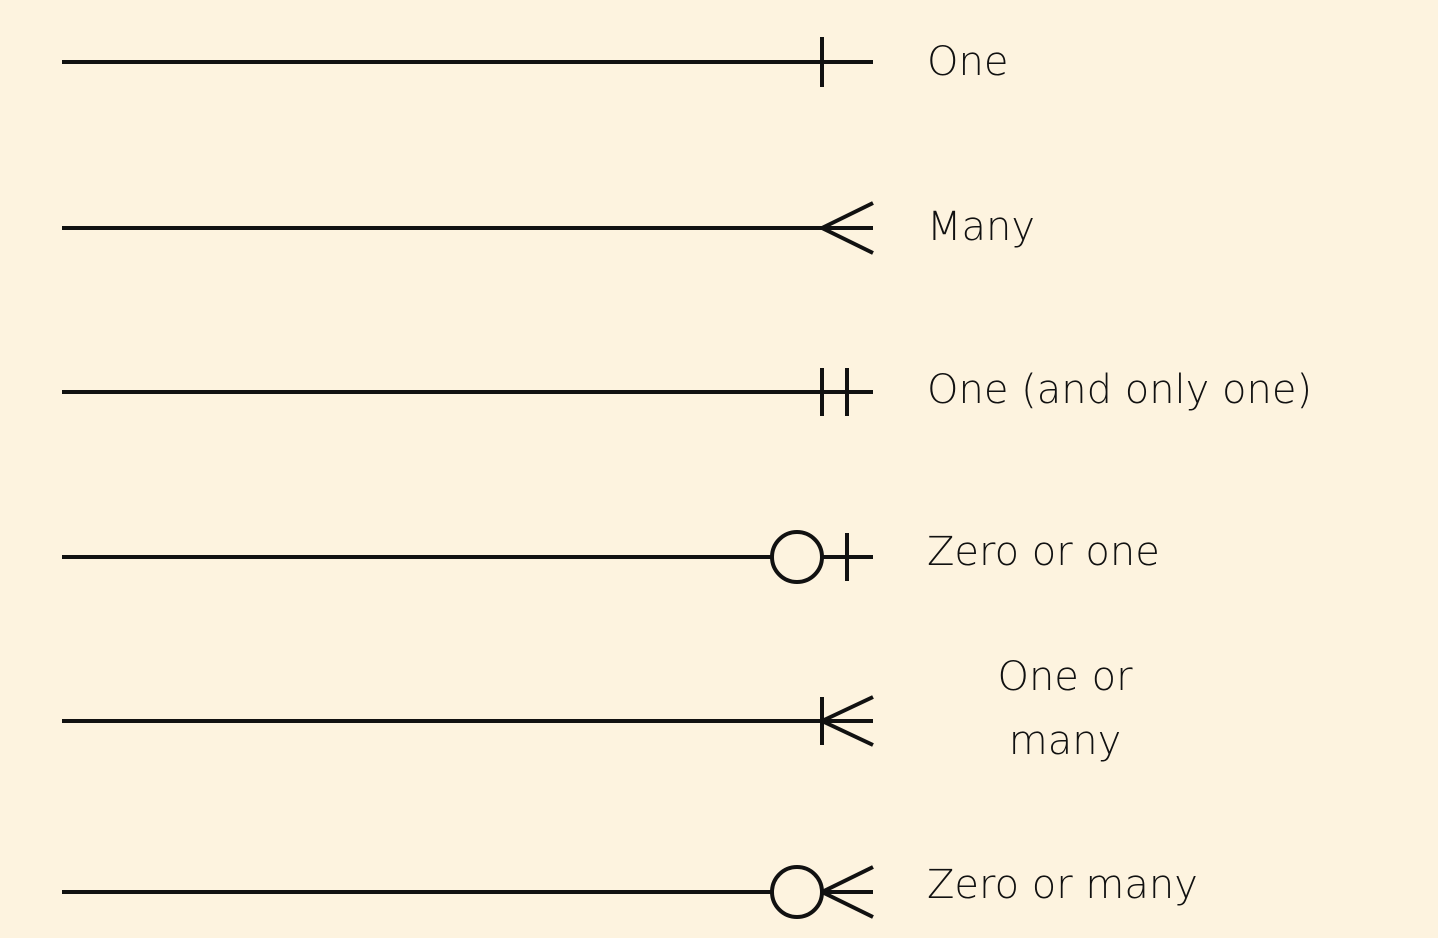 The image size is (1438, 938). I want to click on label-zero-or-one: Zero or one, so click(1043, 552).